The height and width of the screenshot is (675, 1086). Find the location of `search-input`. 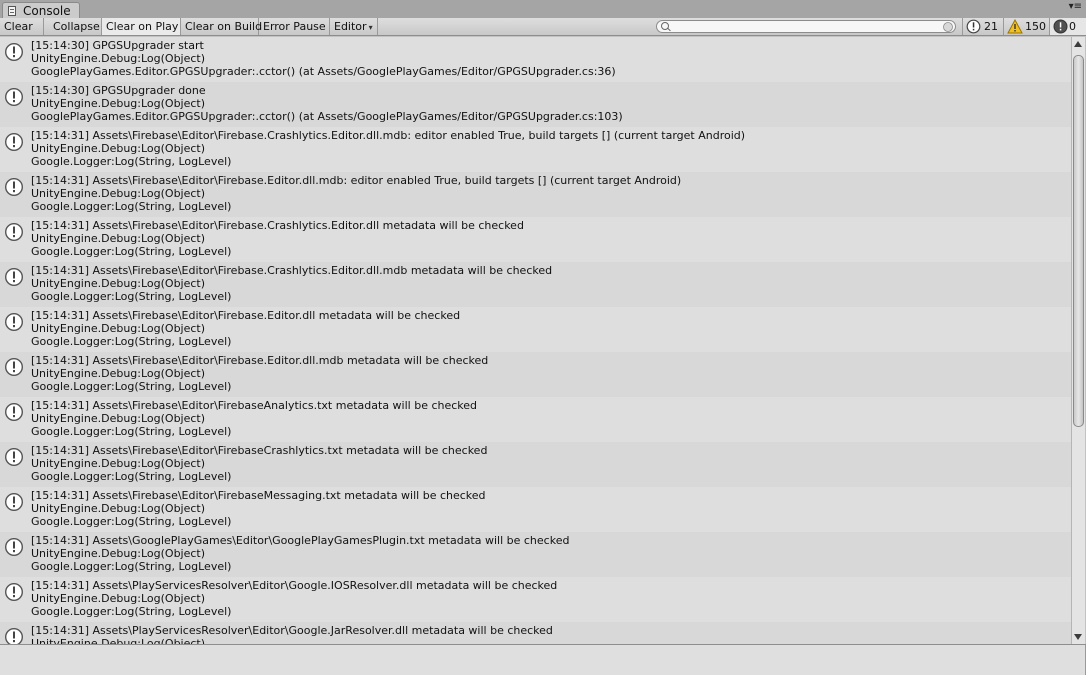

search-input is located at coordinates (806, 26).